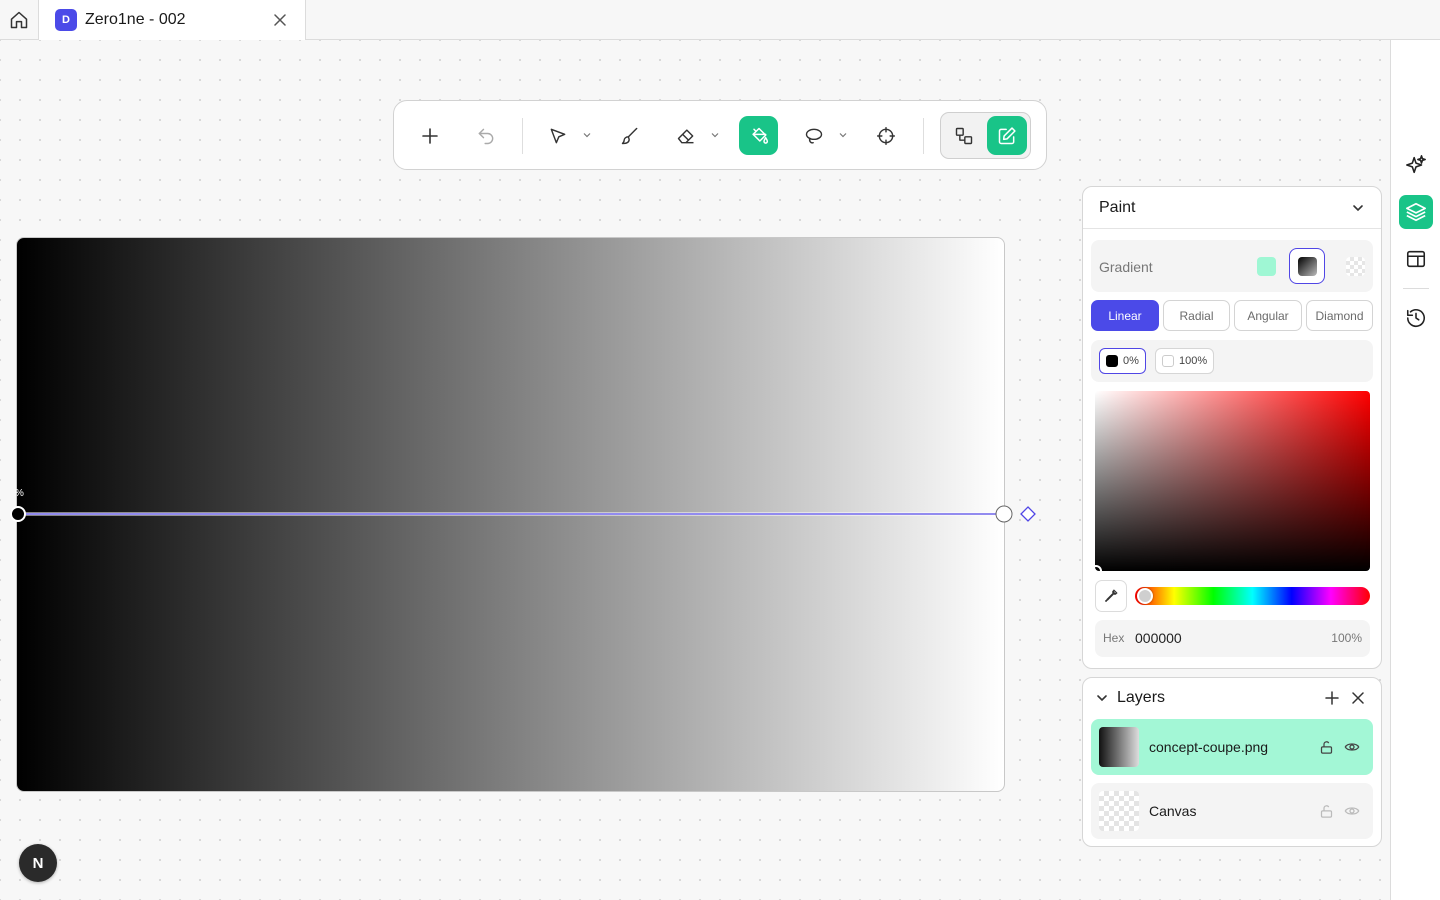 The height and width of the screenshot is (900, 1440). I want to click on eraser-icon, so click(685, 135).